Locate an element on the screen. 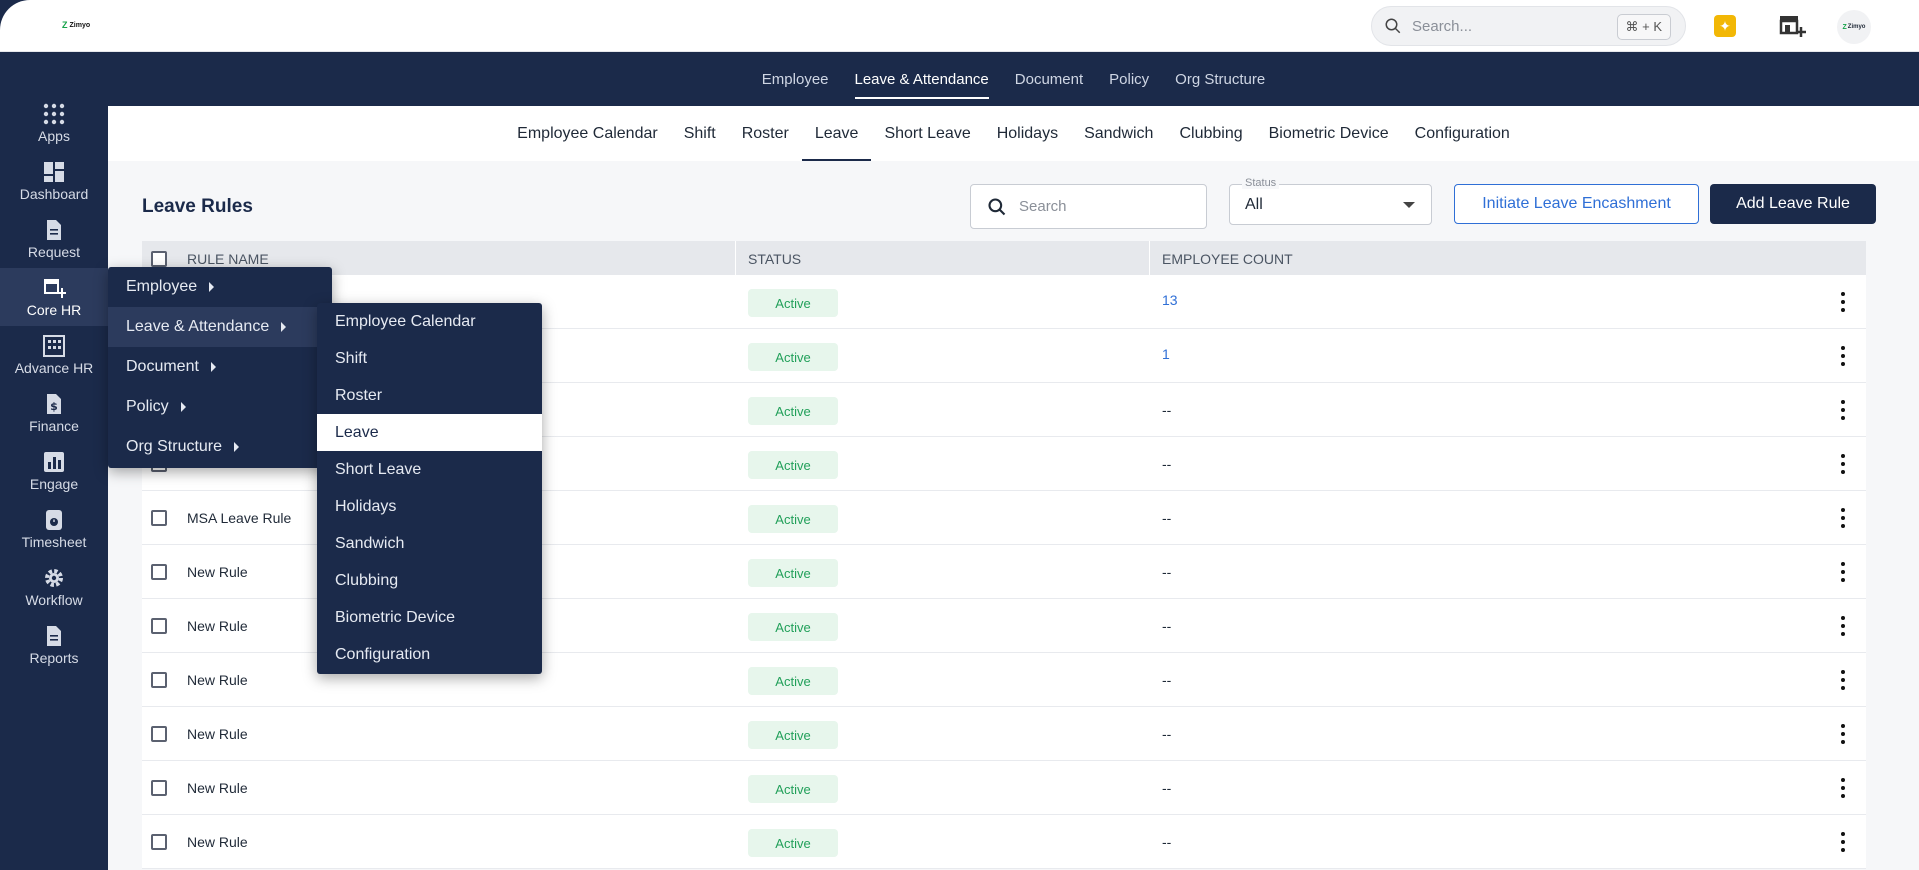 The image size is (1919, 870). search-icon is located at coordinates (997, 206).